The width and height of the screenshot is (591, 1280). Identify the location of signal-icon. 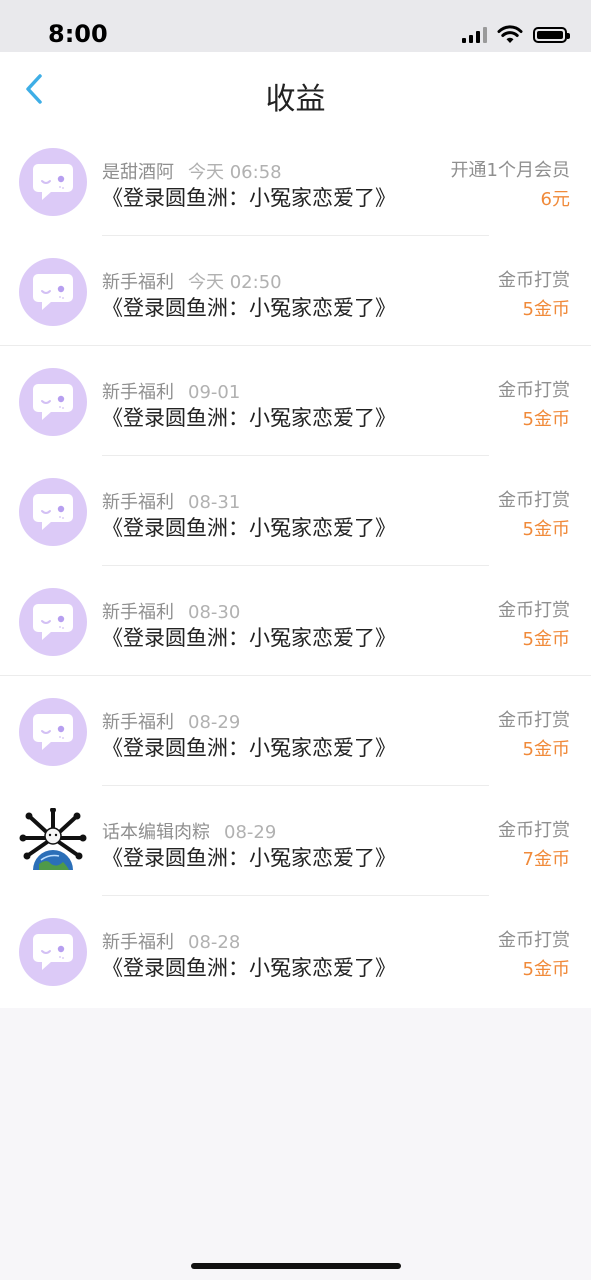
(474, 35).